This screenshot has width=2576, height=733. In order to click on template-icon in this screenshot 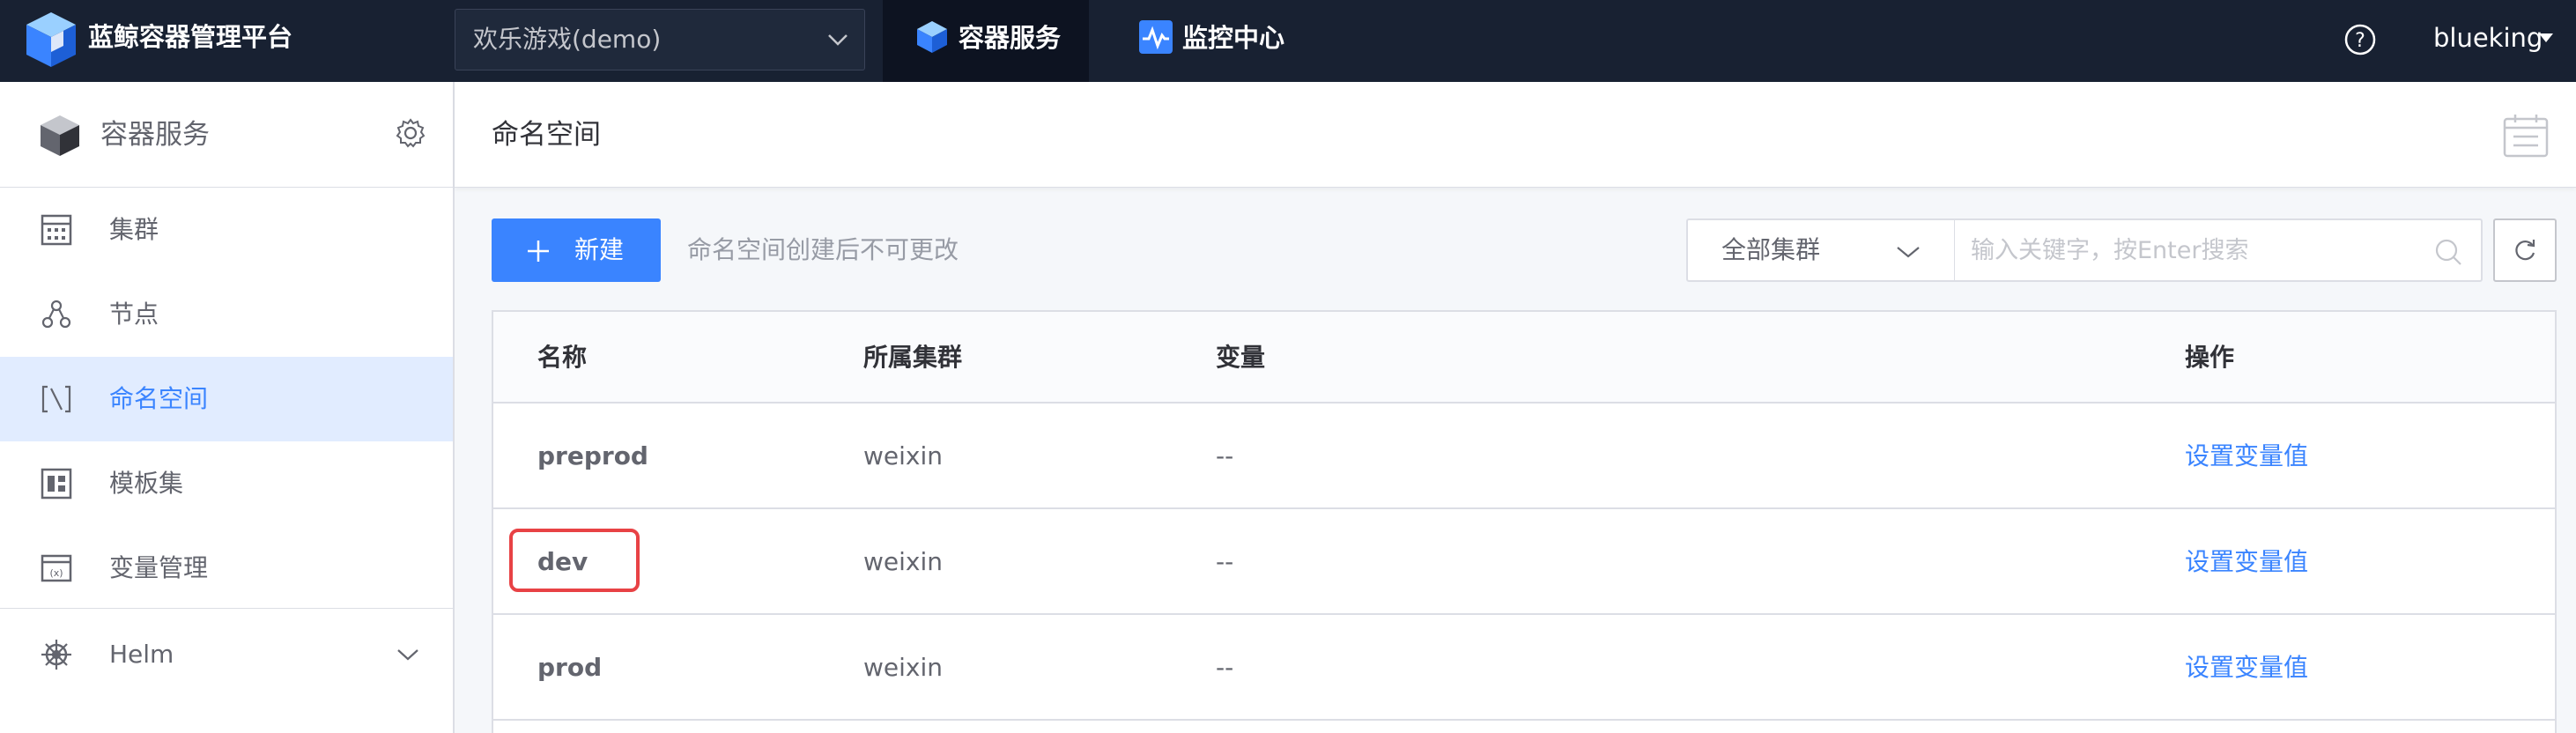, I will do `click(57, 484)`.